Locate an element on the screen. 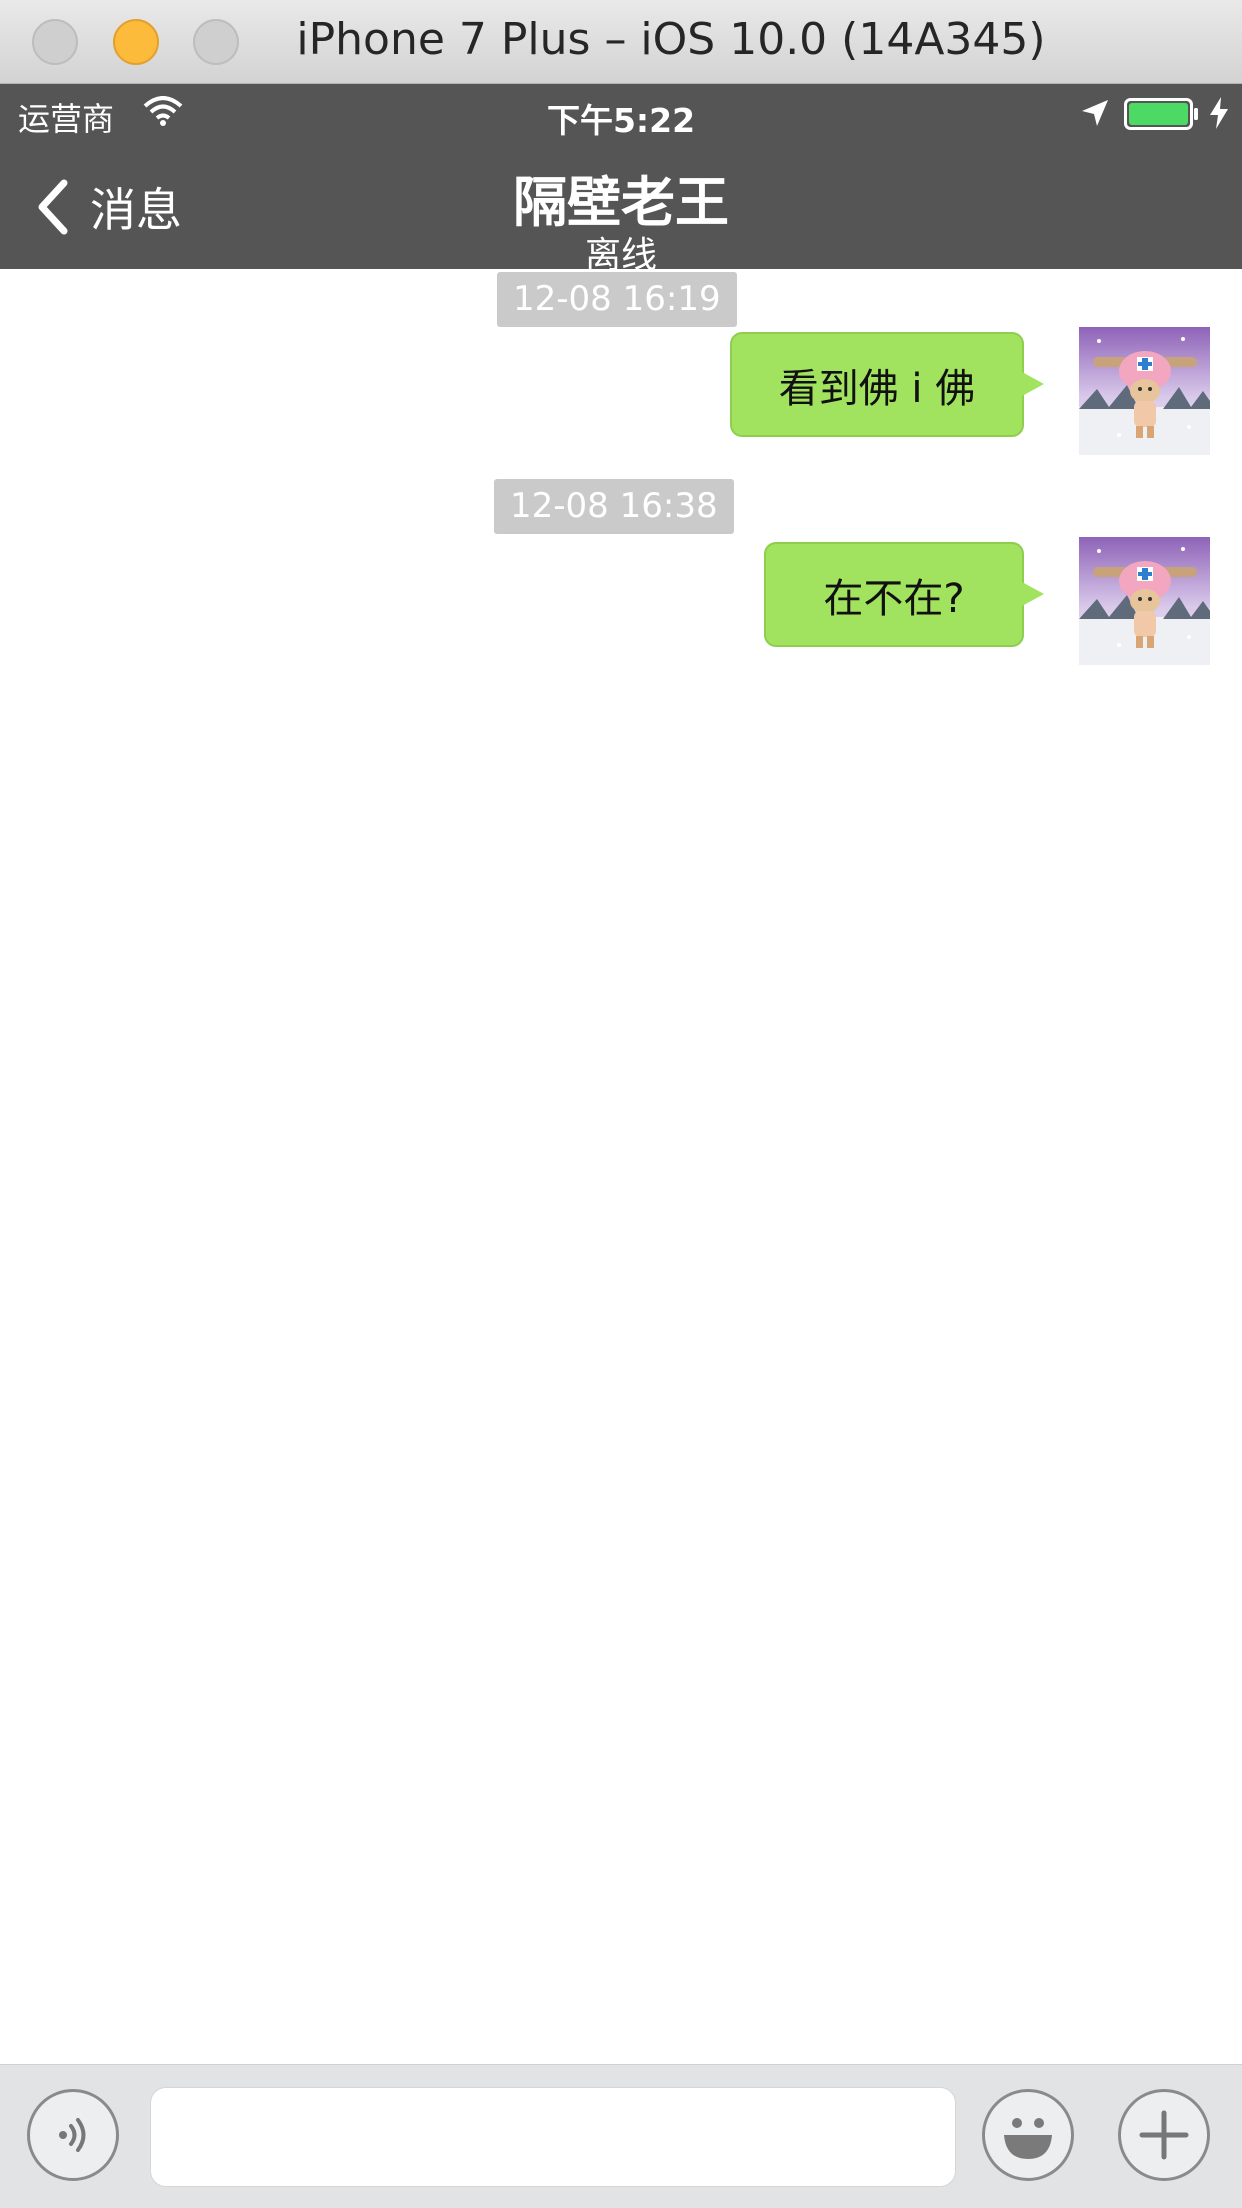  message-timestamp: 12-08 16:38 is located at coordinates (614, 506).